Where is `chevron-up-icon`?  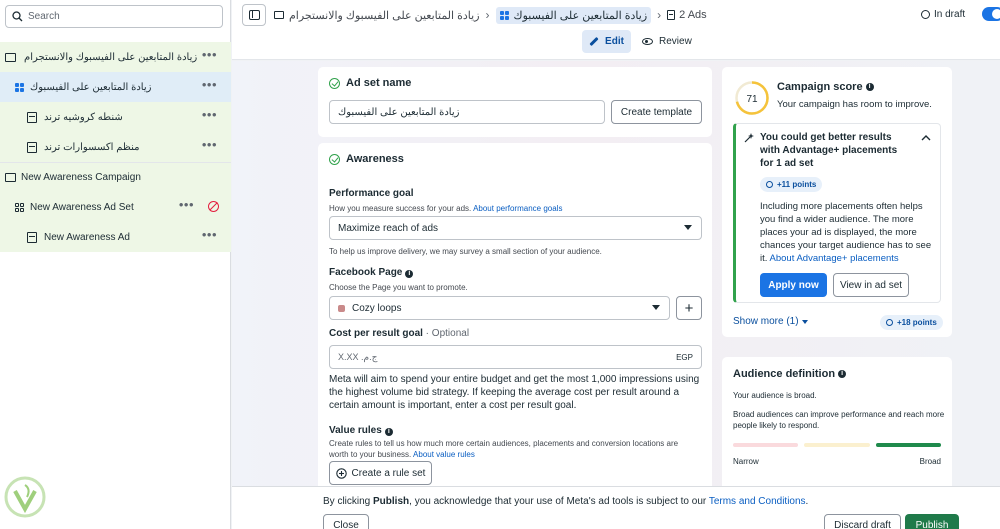
chevron-up-icon is located at coordinates (926, 137).